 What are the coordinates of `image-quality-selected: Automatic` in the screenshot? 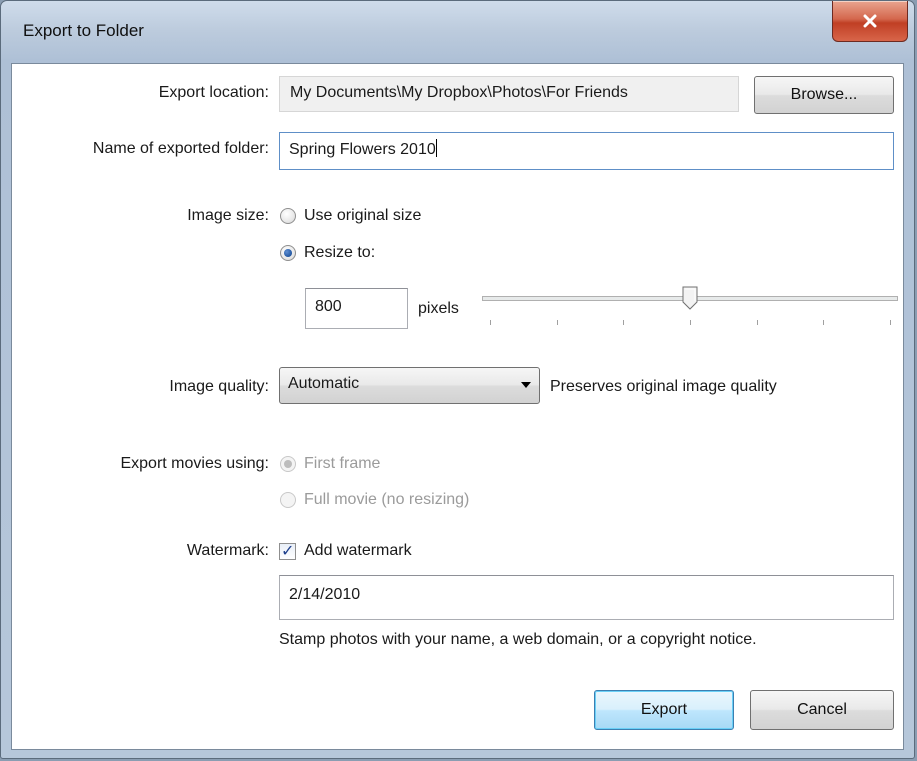 It's located at (324, 383).